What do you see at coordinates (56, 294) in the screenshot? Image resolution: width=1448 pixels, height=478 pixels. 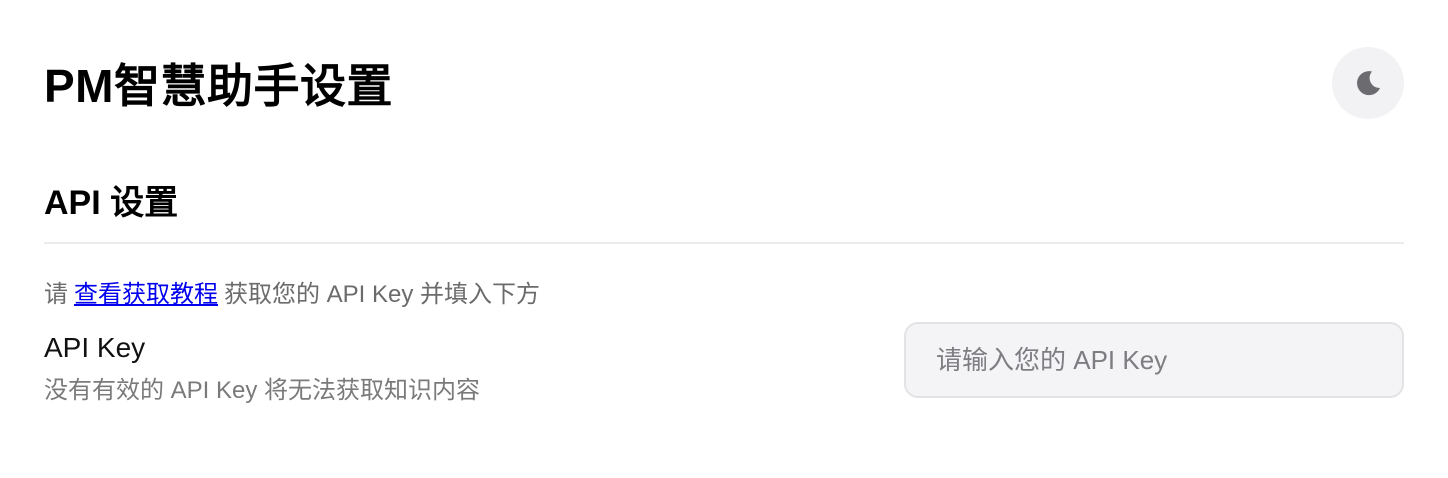 I see `hint-prefix: 请` at bounding box center [56, 294].